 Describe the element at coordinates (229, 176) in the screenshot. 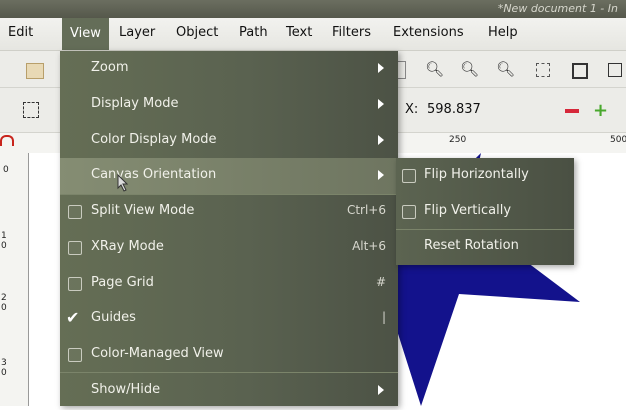

I see `view-menu-canvas-orientation: Canvas Orientation` at that location.